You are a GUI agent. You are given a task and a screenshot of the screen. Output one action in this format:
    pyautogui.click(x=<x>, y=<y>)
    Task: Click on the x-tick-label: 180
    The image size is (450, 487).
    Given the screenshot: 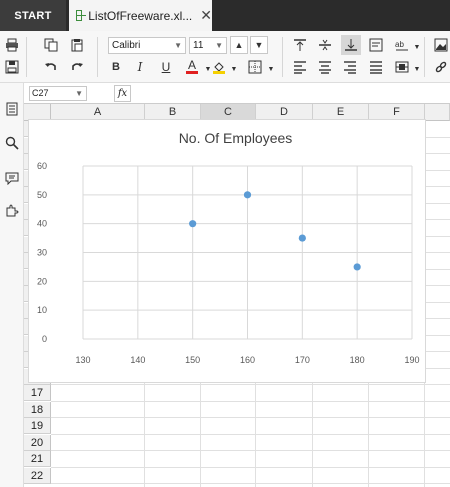 What is the action you would take?
    pyautogui.click(x=357, y=360)
    